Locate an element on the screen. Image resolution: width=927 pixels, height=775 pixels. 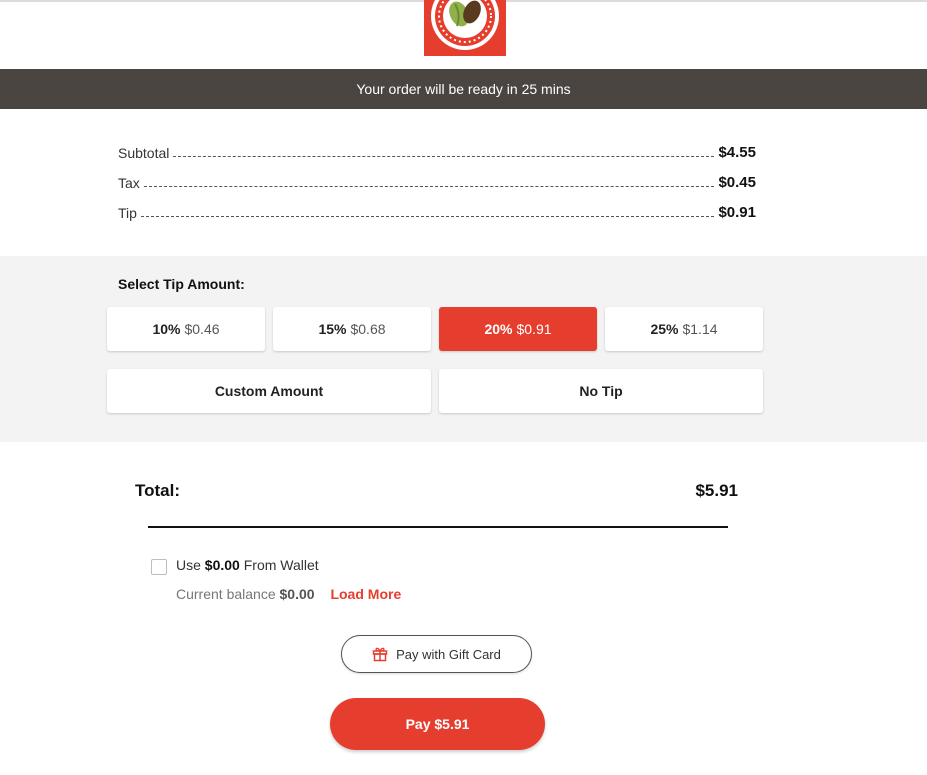
wallet-use-suffix: From Wallet is located at coordinates (281, 565).